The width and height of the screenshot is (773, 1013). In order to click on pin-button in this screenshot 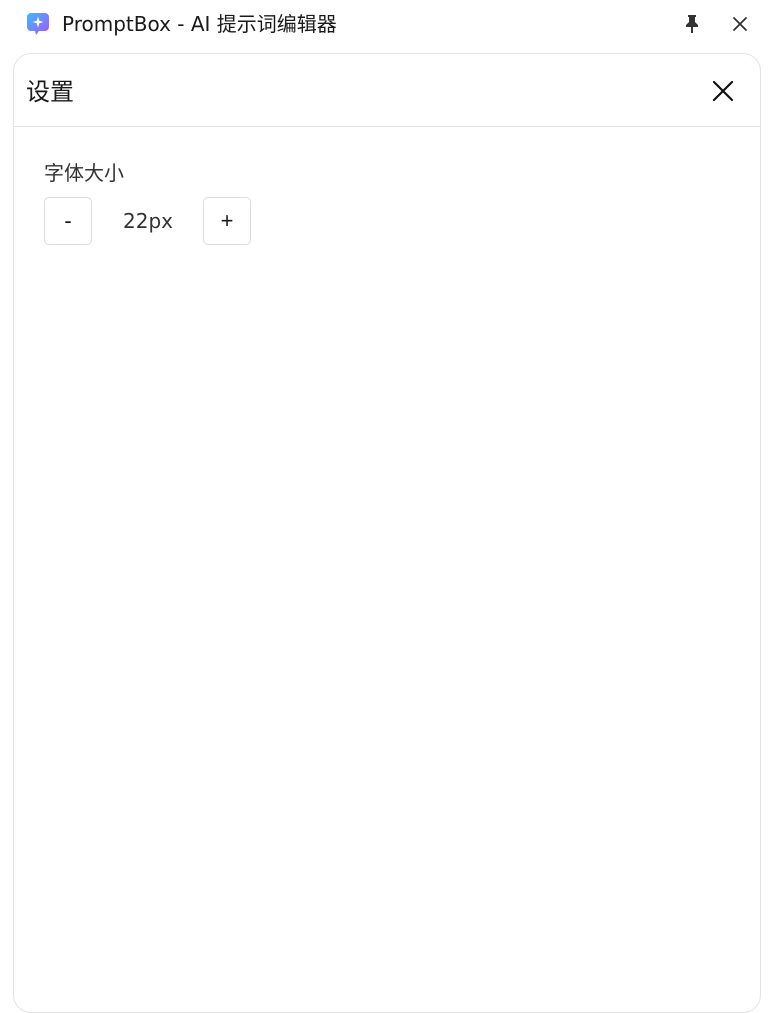, I will do `click(692, 24)`.